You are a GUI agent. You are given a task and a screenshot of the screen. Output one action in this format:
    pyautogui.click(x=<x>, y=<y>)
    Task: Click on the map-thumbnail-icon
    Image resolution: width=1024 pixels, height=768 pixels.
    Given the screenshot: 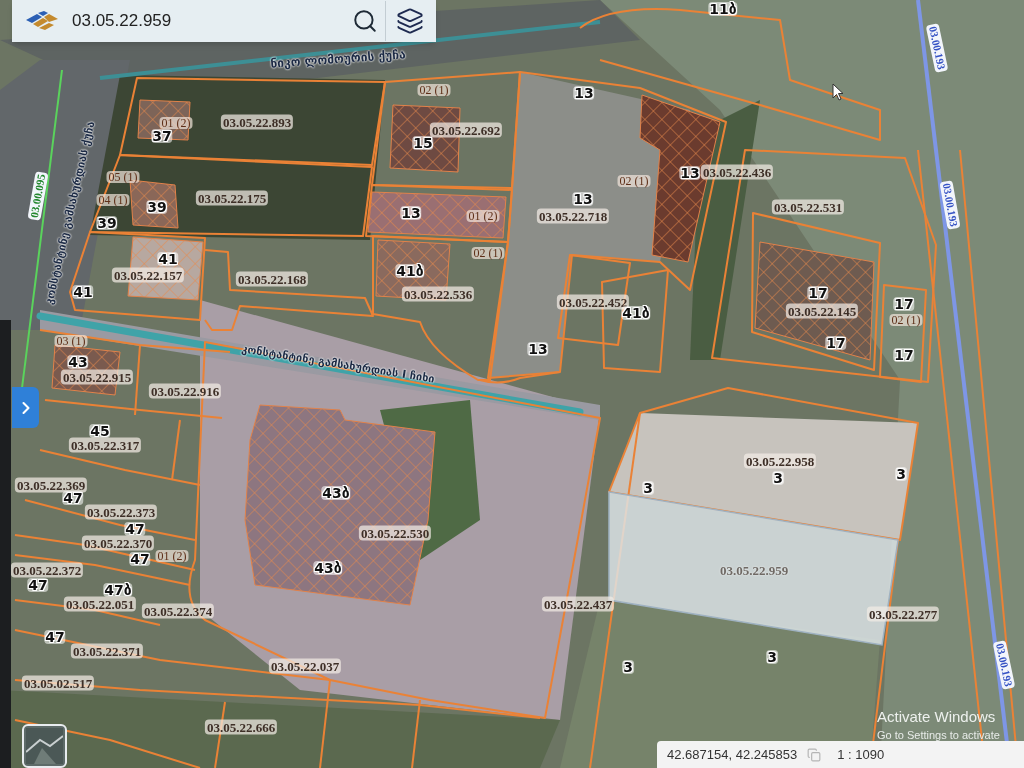 What is the action you would take?
    pyautogui.click(x=44, y=746)
    